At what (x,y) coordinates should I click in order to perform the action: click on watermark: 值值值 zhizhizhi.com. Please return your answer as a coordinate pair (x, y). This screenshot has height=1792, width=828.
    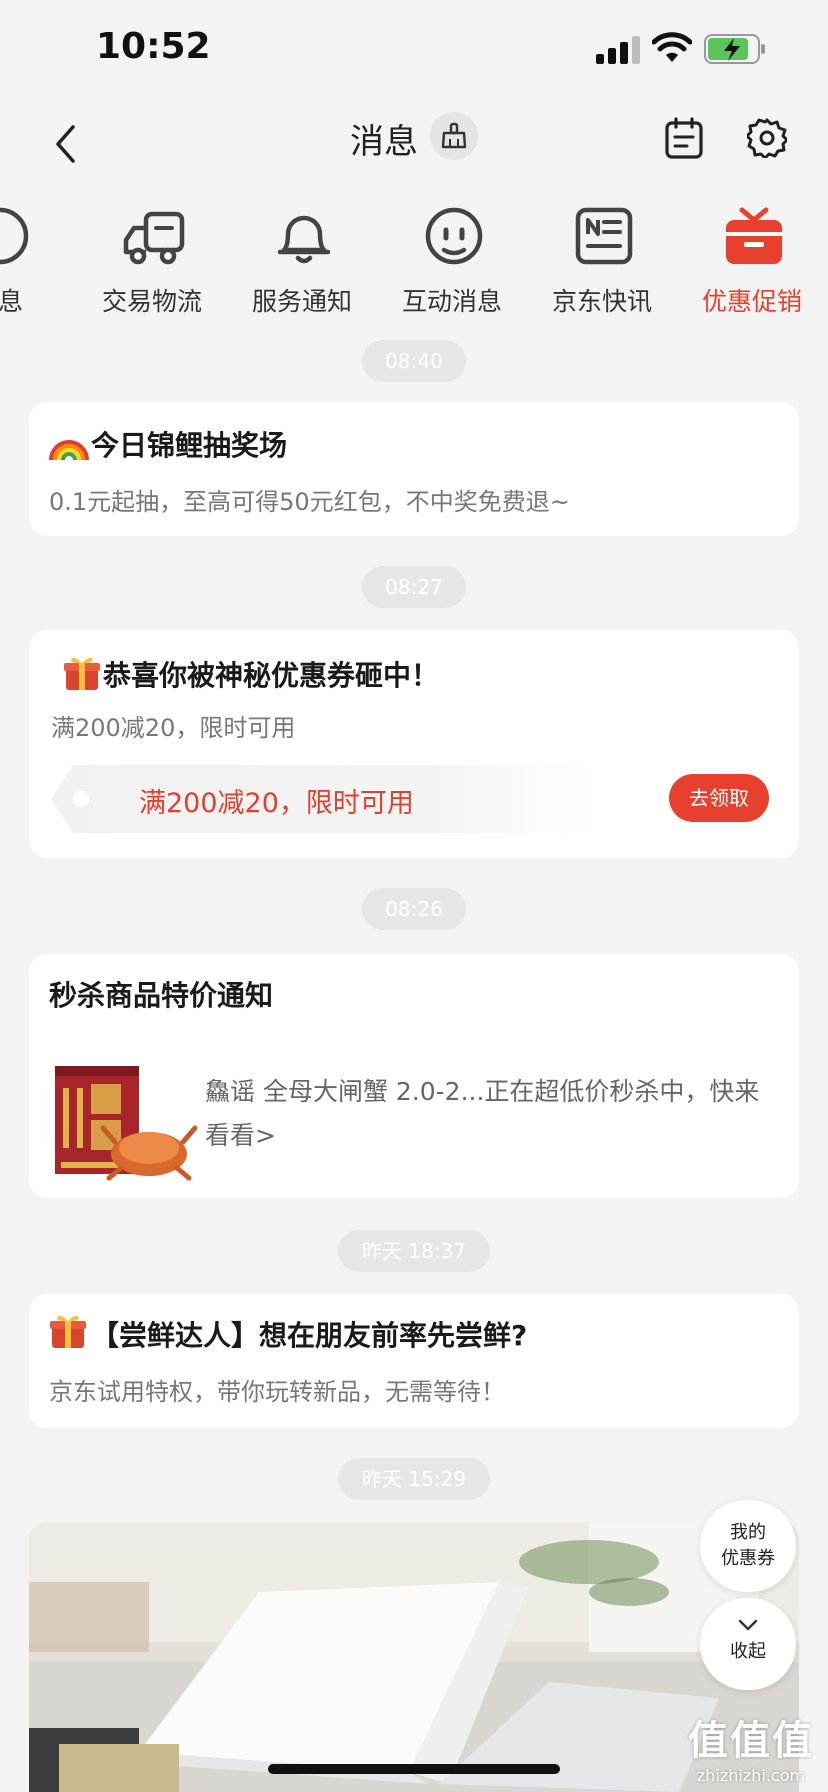
    Looking at the image, I should click on (751, 1751).